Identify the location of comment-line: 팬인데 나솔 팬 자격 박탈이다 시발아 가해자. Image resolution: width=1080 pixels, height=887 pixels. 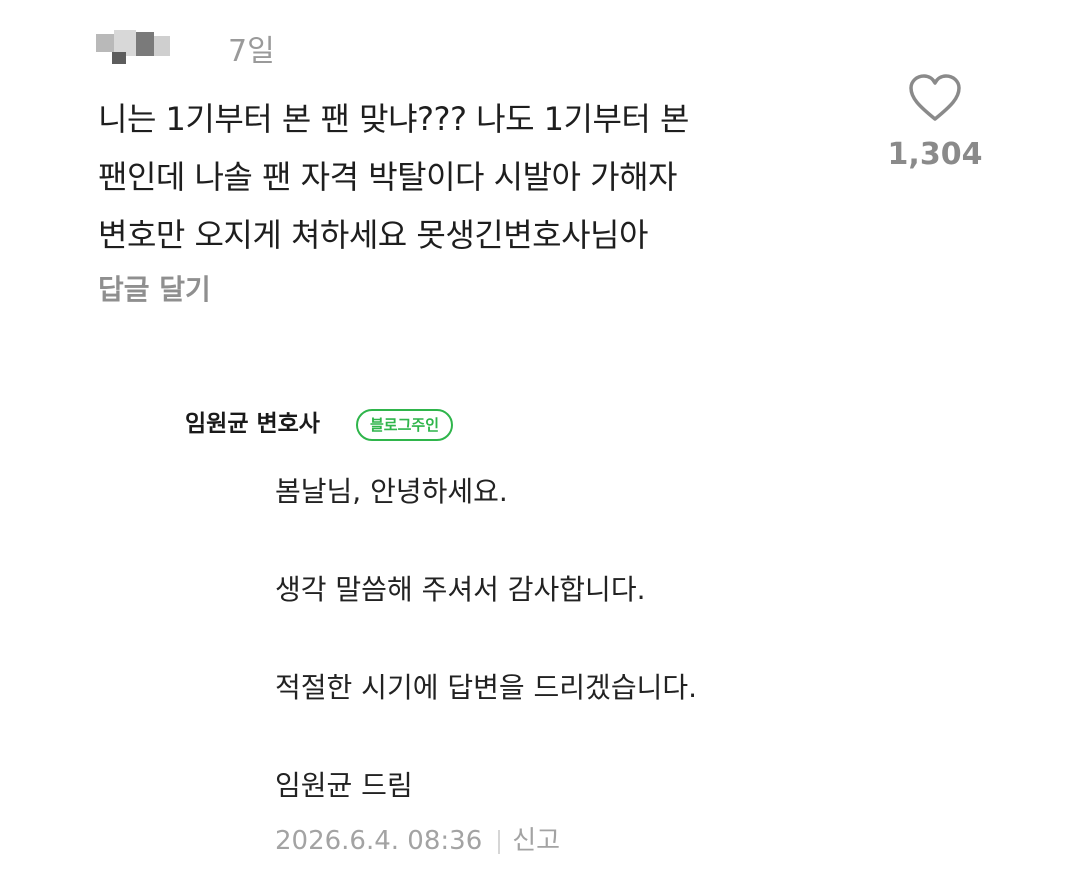
(387, 177).